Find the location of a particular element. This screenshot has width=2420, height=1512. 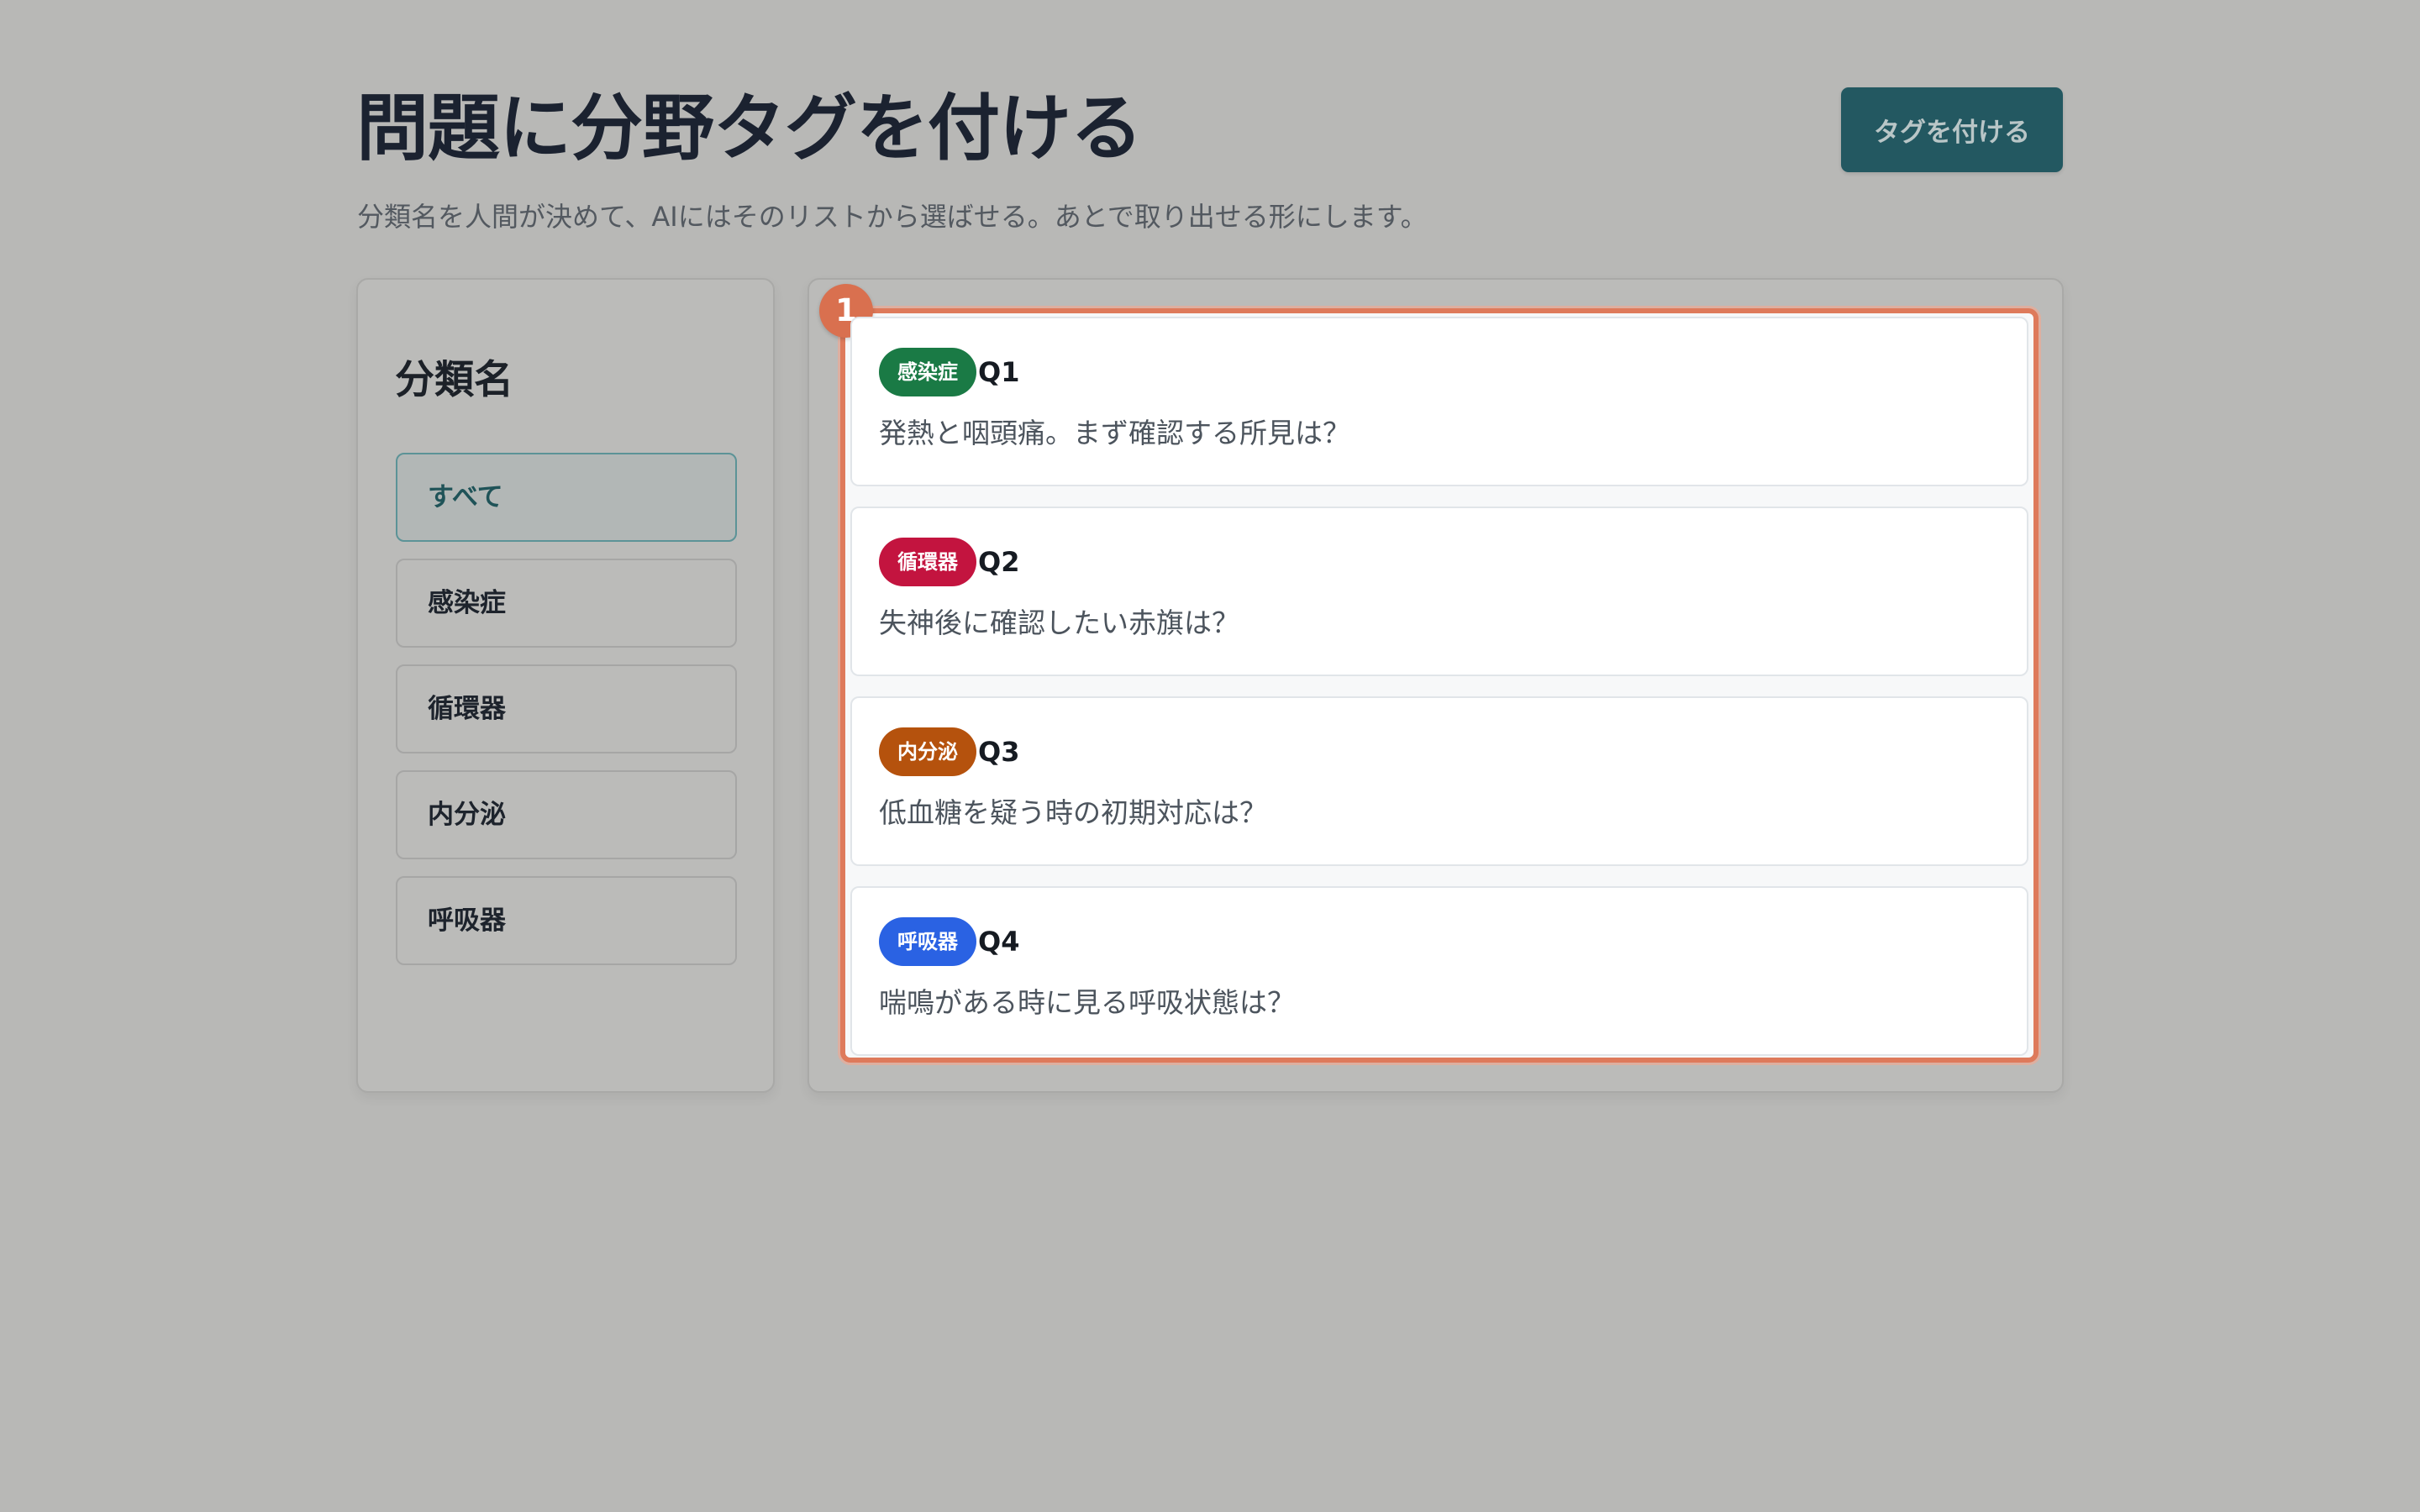

question-text: 低血糖を疑う時の初期対応は？ is located at coordinates (1073, 812).